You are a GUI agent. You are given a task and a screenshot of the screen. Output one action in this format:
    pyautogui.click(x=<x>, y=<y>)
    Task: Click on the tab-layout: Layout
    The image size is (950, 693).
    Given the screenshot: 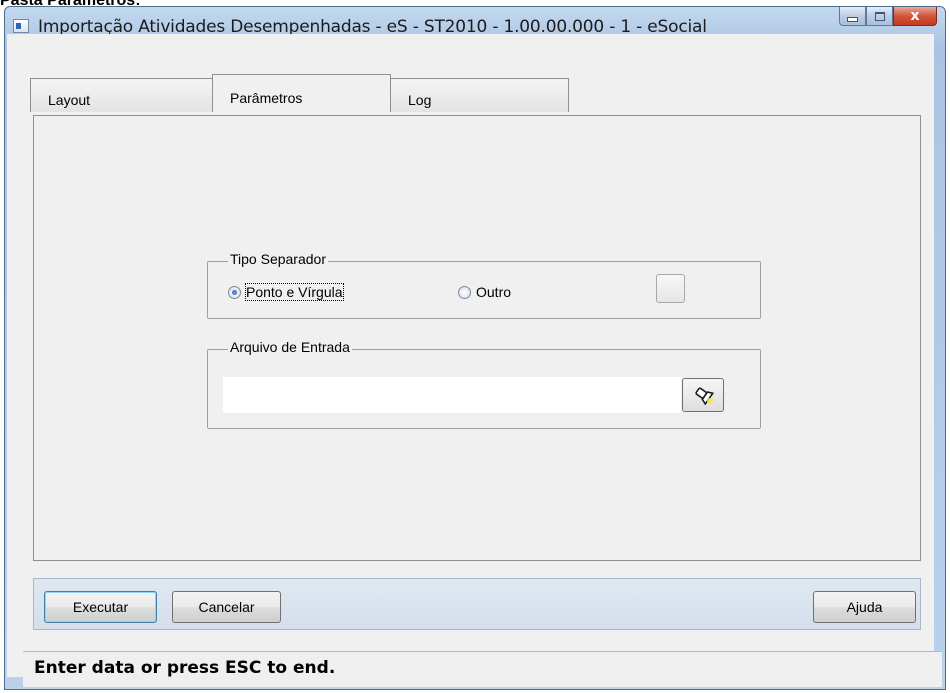 What is the action you would take?
    pyautogui.click(x=121, y=95)
    